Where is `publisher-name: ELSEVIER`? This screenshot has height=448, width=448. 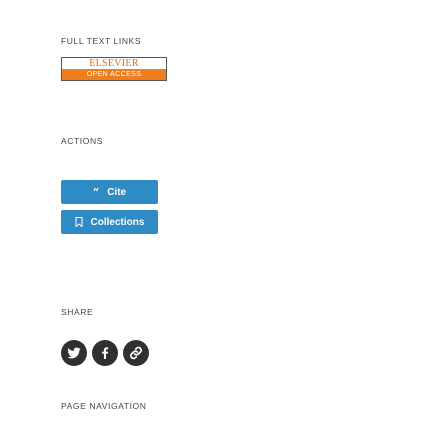 publisher-name: ELSEVIER is located at coordinates (114, 63).